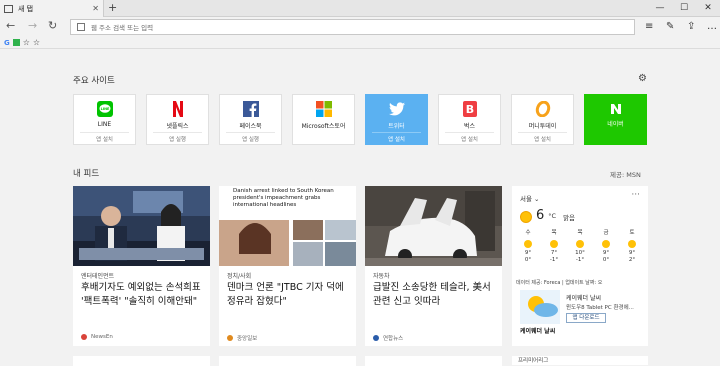 The height and width of the screenshot is (366, 720). What do you see at coordinates (98, 276) in the screenshot?
I see `news-category: 엔터테인먼트` at bounding box center [98, 276].